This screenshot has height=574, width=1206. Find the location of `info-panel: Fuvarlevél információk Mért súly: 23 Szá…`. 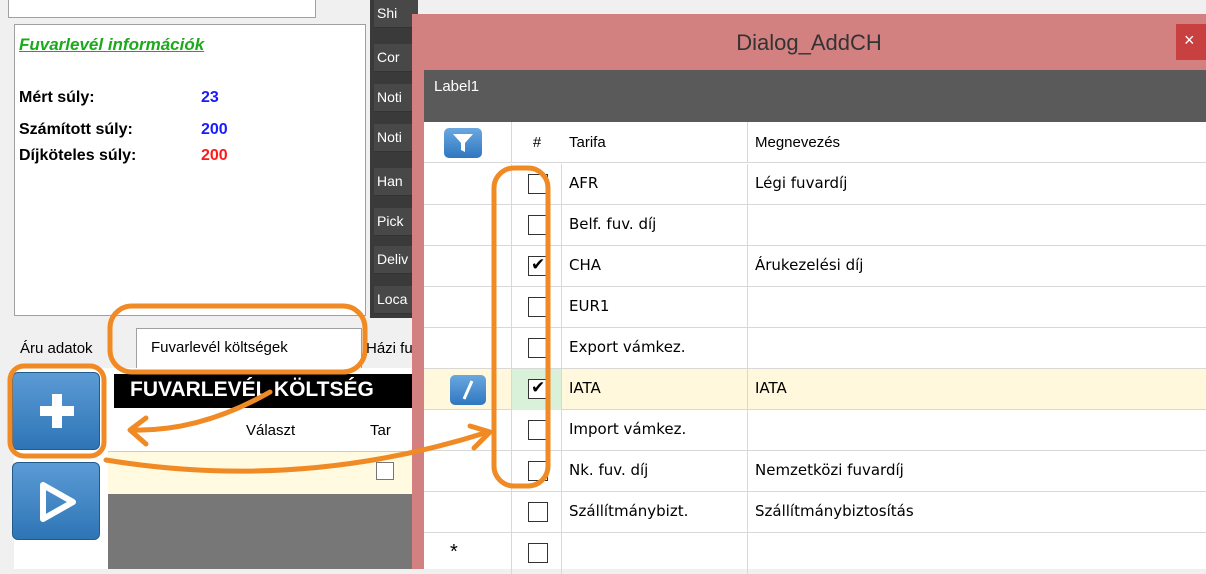

info-panel: Fuvarlevél információk Mért súly: 23 Szá… is located at coordinates (190, 170).